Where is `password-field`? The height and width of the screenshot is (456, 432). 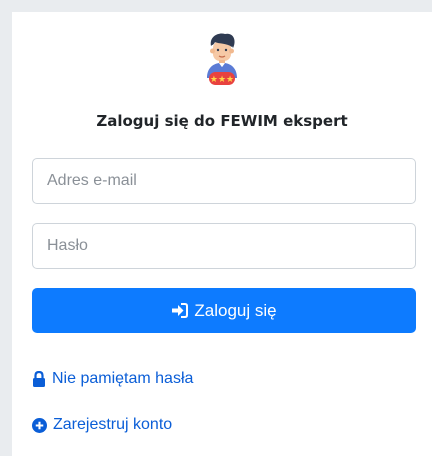 password-field is located at coordinates (224, 246).